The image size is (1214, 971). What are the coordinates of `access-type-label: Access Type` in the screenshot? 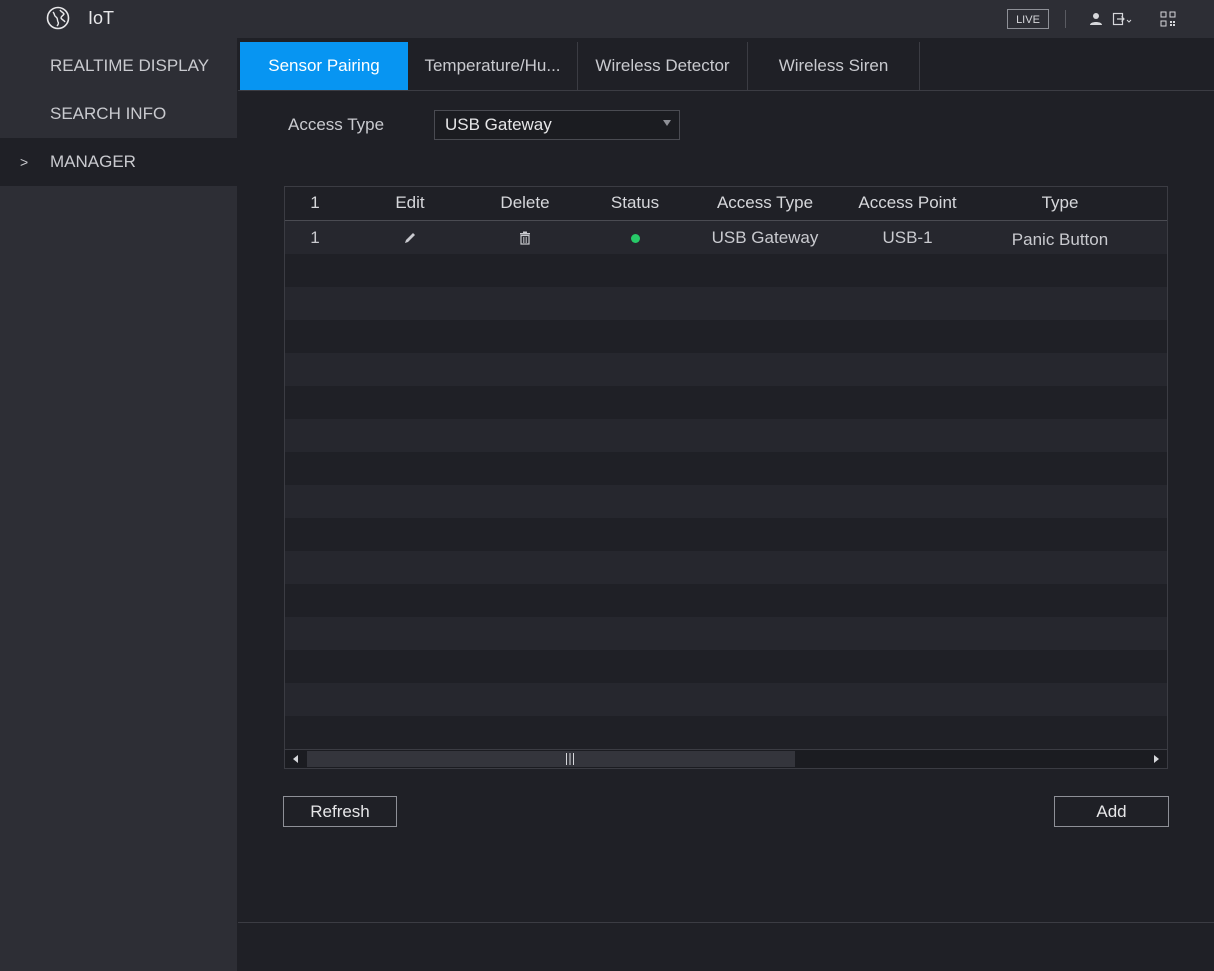 It's located at (336, 124).